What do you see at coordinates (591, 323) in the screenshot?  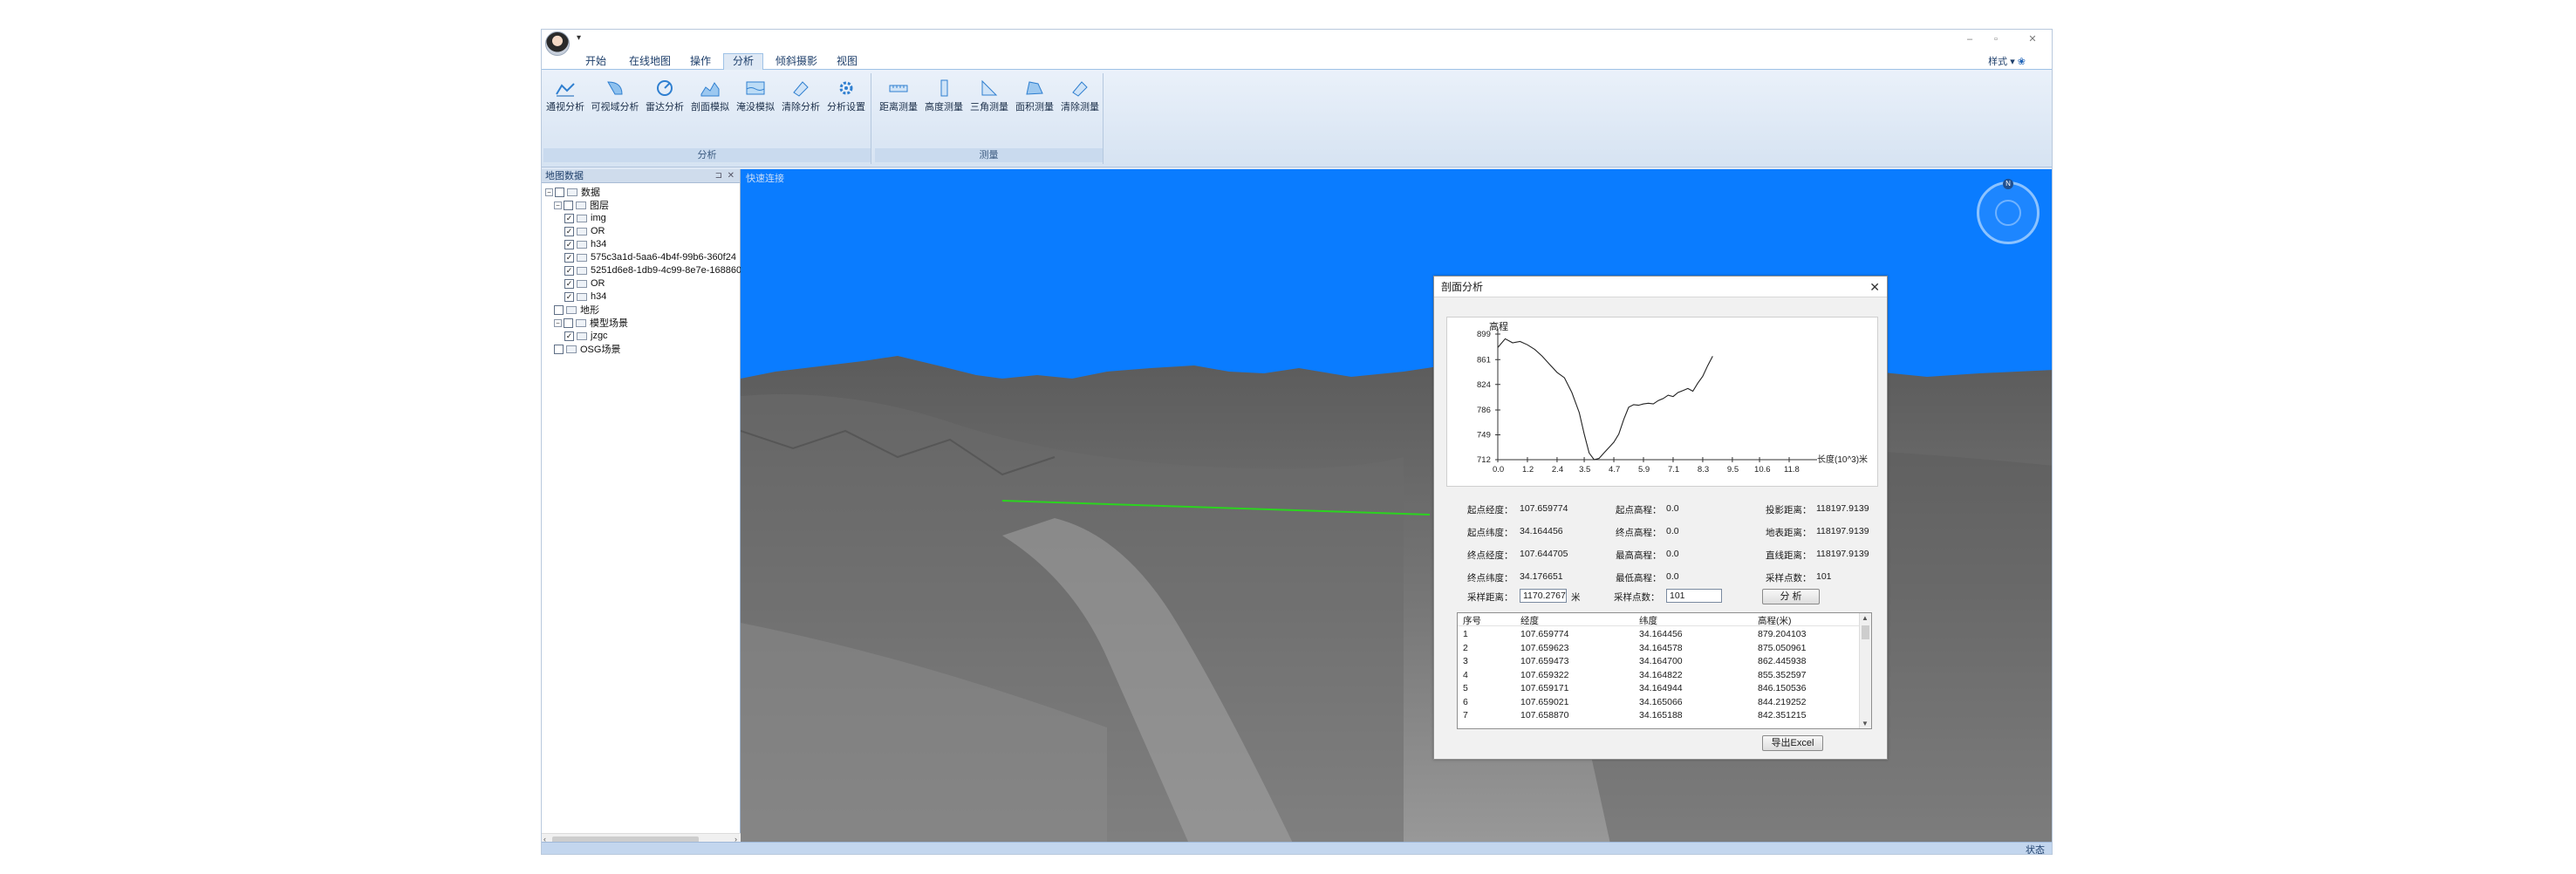 I see `tree-node: − 模型场景` at bounding box center [591, 323].